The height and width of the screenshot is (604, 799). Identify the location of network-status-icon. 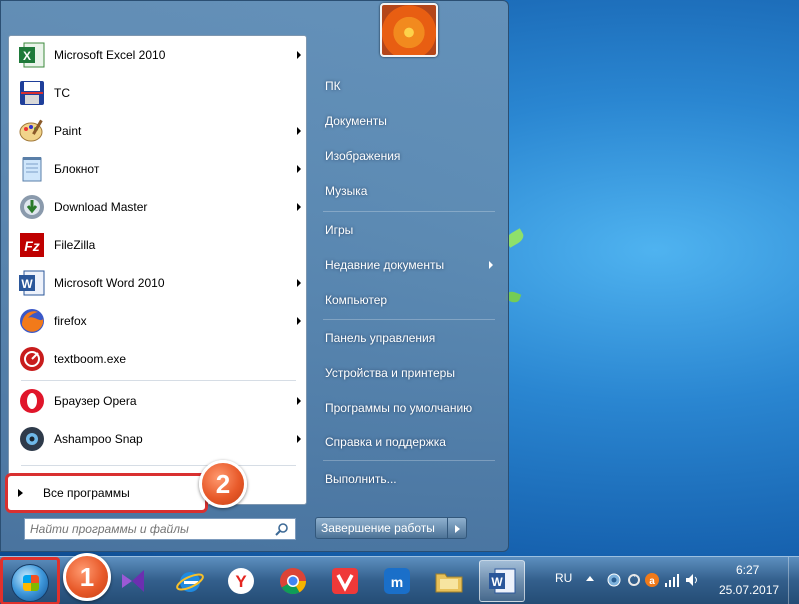
(614, 580).